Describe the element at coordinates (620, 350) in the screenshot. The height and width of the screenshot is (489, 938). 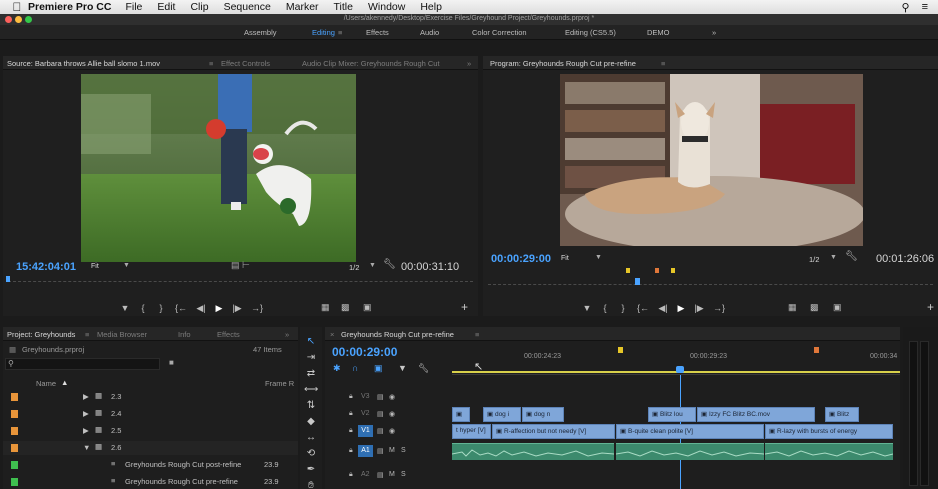
I see `timeline-marker-yellow` at that location.